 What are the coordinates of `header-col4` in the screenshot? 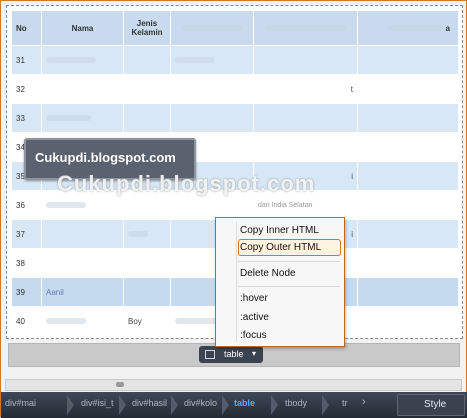 It's located at (212, 28).